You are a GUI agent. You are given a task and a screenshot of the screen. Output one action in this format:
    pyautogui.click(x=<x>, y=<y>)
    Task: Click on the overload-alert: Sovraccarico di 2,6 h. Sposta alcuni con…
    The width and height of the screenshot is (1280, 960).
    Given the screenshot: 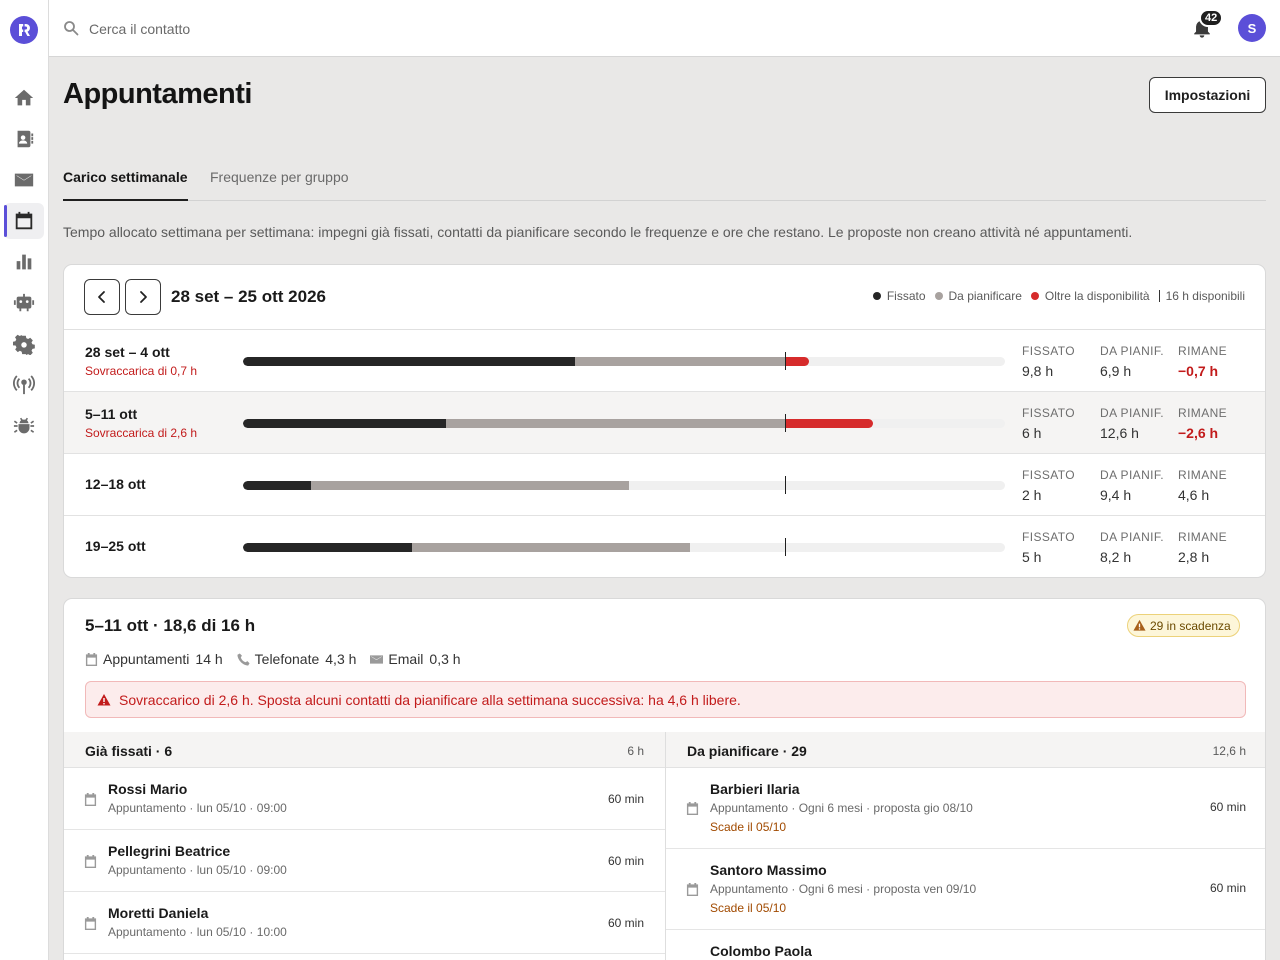 What is the action you would take?
    pyautogui.click(x=665, y=699)
    